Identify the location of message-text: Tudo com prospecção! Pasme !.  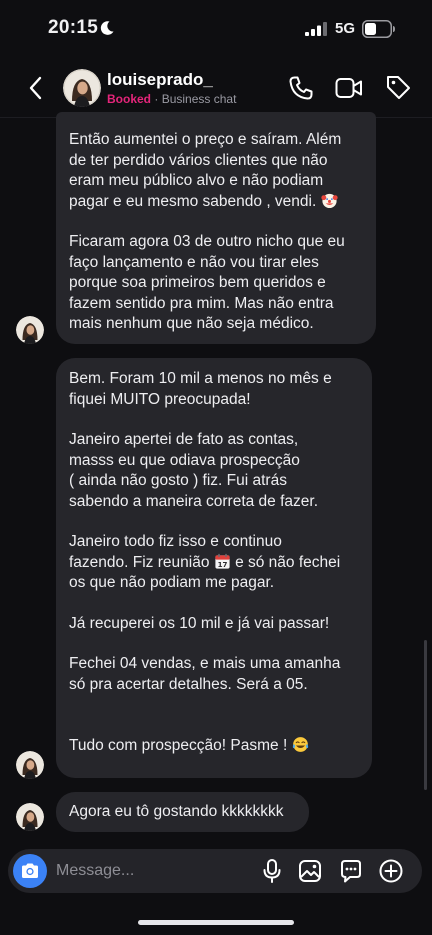
(214, 746).